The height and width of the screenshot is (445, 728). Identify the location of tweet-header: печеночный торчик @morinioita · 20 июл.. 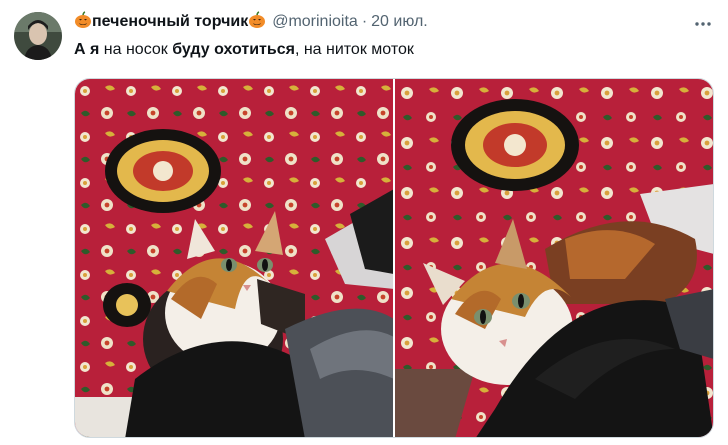
(381, 22).